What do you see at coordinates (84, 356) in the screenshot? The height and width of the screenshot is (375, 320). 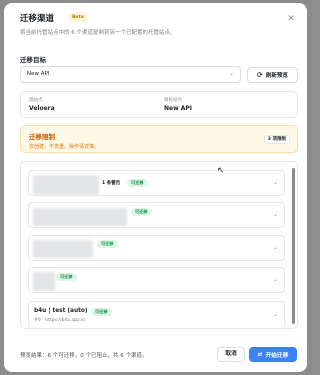 I see `preview-summary: 预览结果：6 个可迁移，0 个已阻止，共 6 个渠道。` at bounding box center [84, 356].